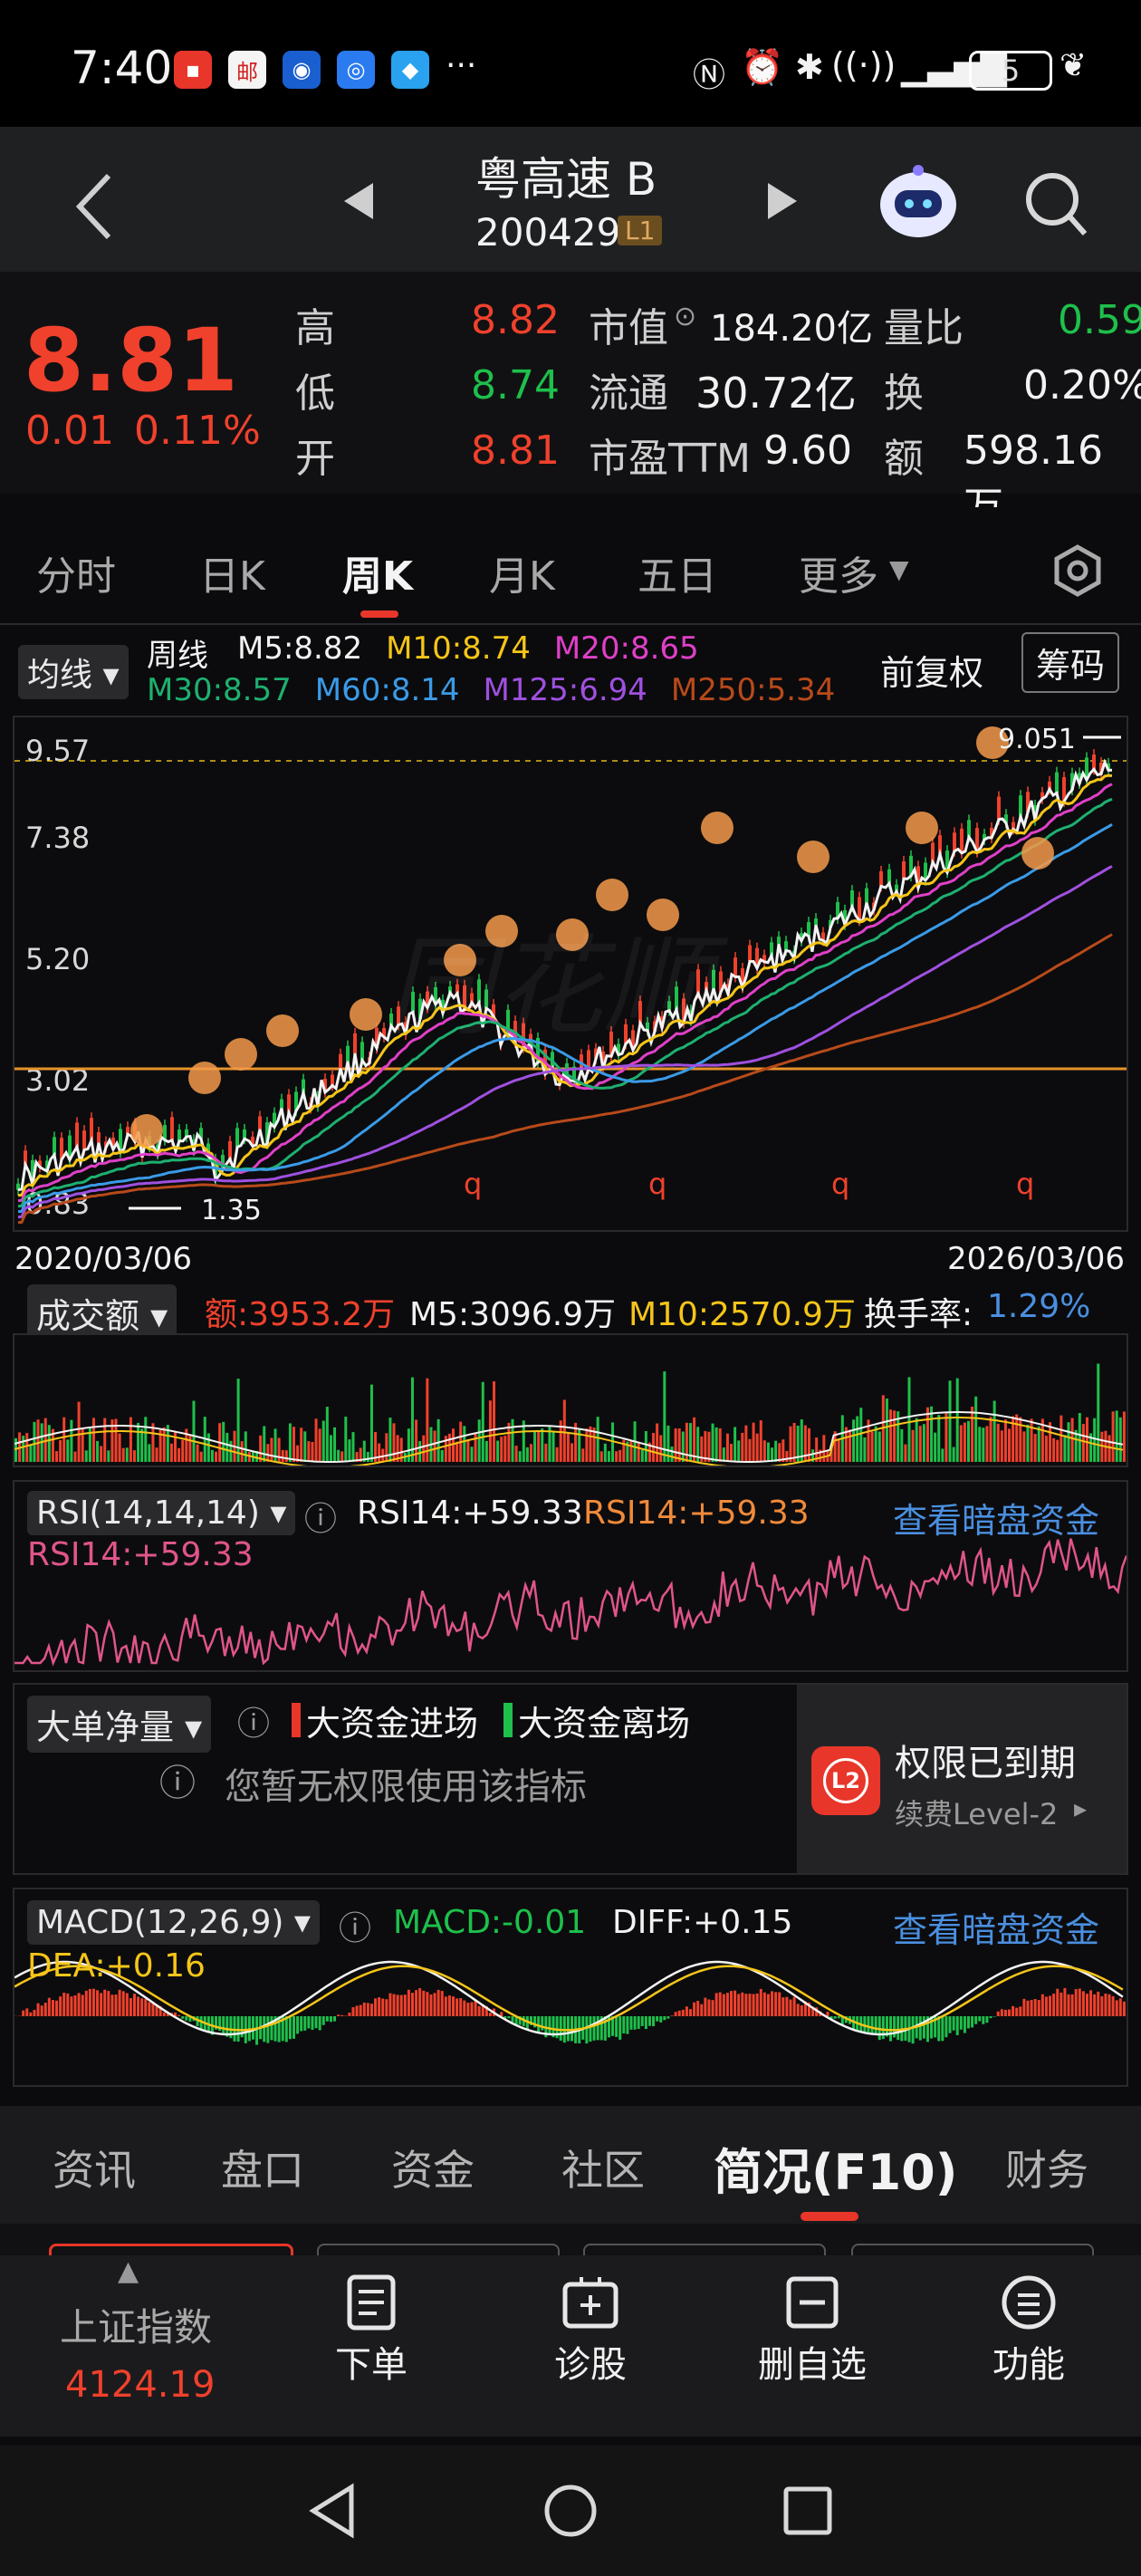  What do you see at coordinates (95, 206) in the screenshot?
I see `back-icon` at bounding box center [95, 206].